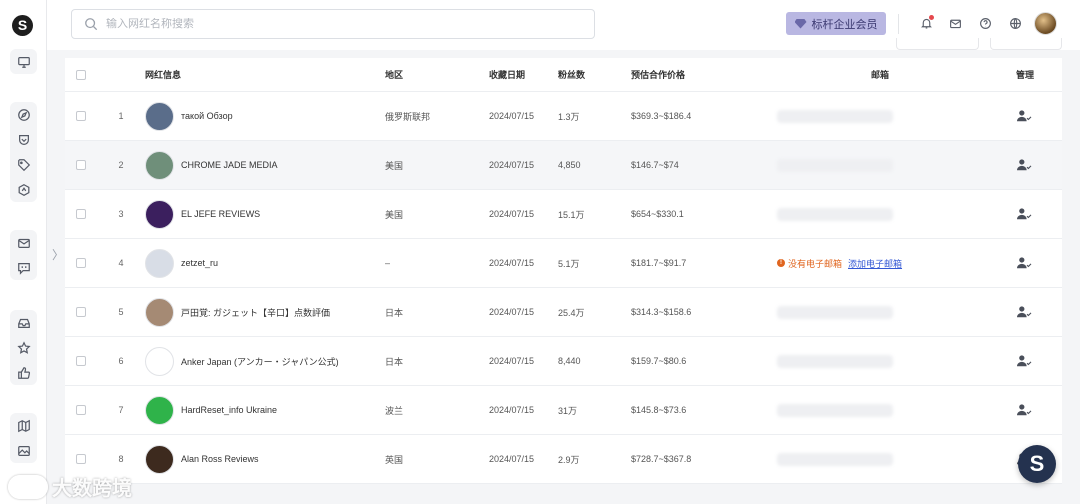  What do you see at coordinates (255, 312) in the screenshot?
I see `influencer-name: 戸田覚: ガジェット【辛口】点数評価` at bounding box center [255, 312].